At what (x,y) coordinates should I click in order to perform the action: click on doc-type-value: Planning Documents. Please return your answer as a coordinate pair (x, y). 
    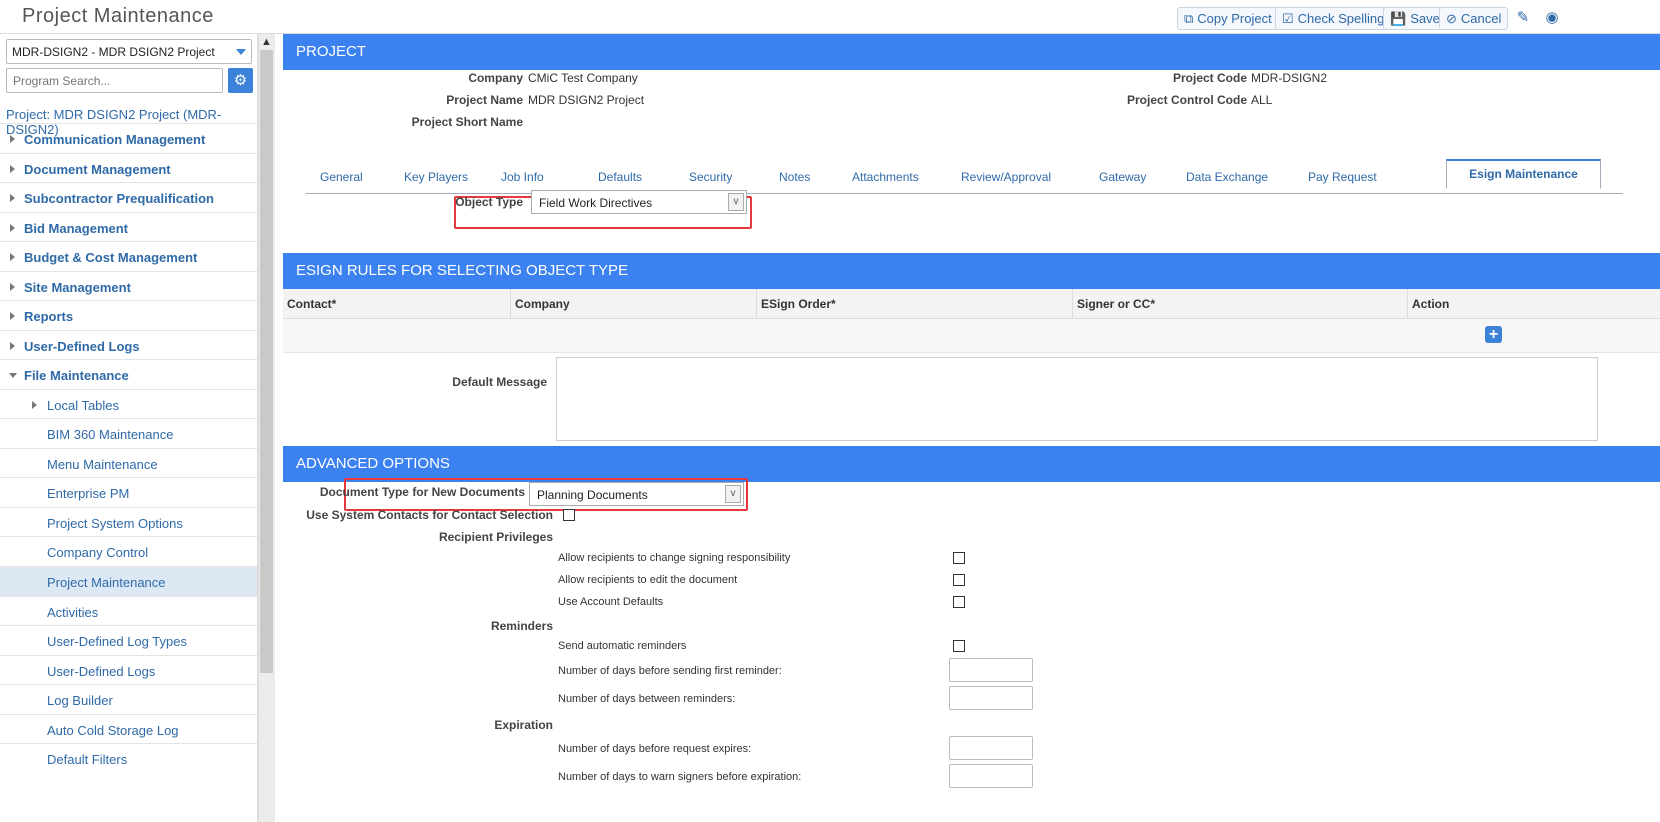
    Looking at the image, I should click on (592, 495).